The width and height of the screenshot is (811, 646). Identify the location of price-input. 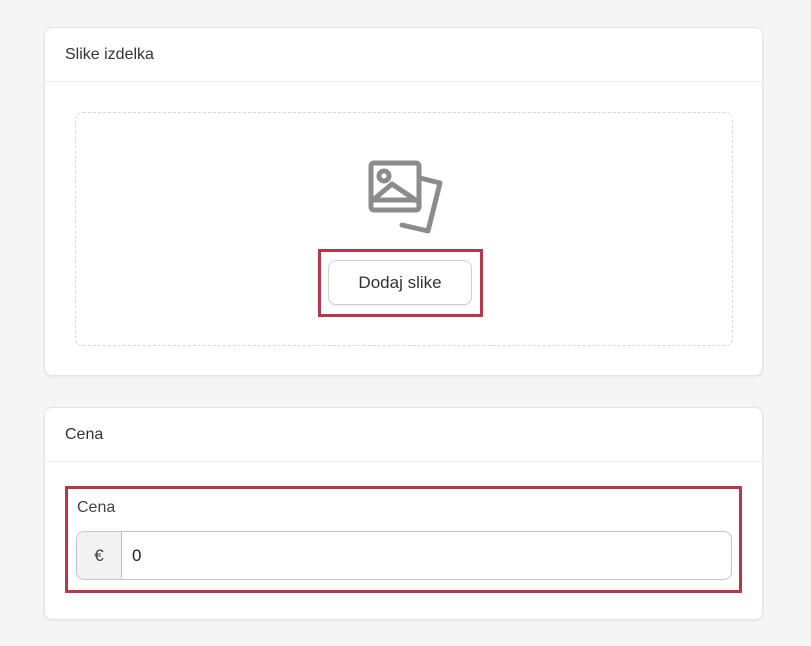
(426, 555).